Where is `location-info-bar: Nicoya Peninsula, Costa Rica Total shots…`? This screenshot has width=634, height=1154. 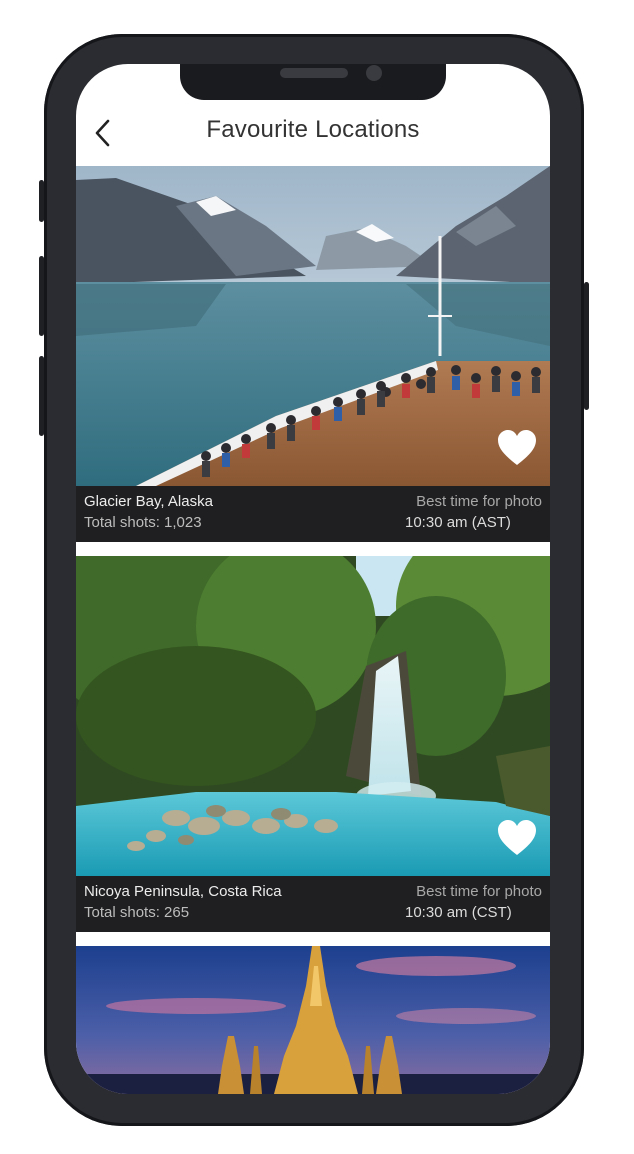
location-info-bar: Nicoya Peninsula, Costa Rica Total shots… is located at coordinates (313, 904).